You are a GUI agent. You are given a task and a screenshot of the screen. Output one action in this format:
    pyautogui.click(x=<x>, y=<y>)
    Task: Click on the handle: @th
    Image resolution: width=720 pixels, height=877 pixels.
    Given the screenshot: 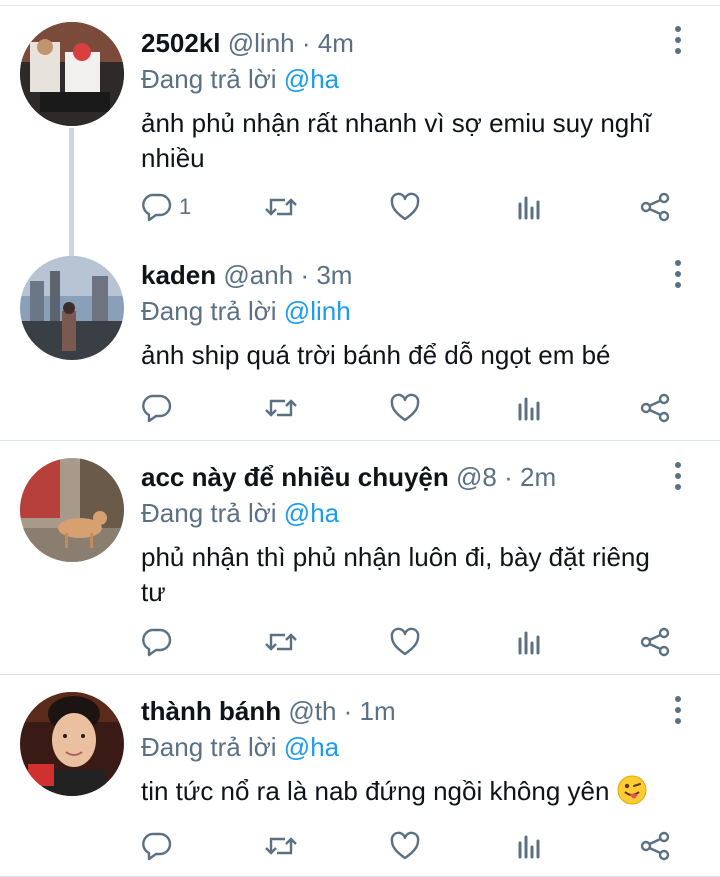 What is the action you would take?
    pyautogui.click(x=312, y=711)
    